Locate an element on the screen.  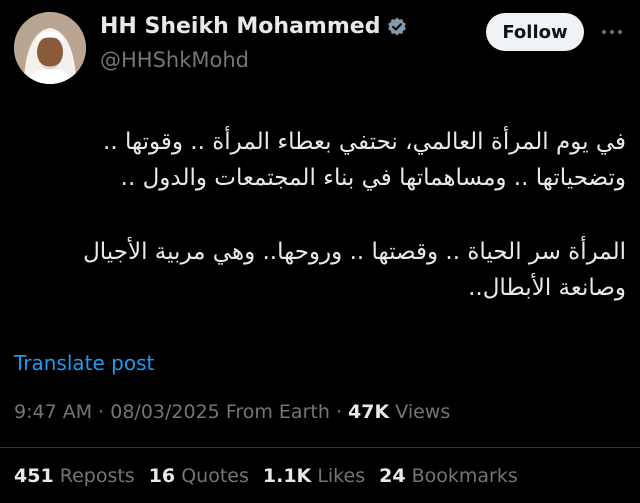
divider is located at coordinates (320, 447).